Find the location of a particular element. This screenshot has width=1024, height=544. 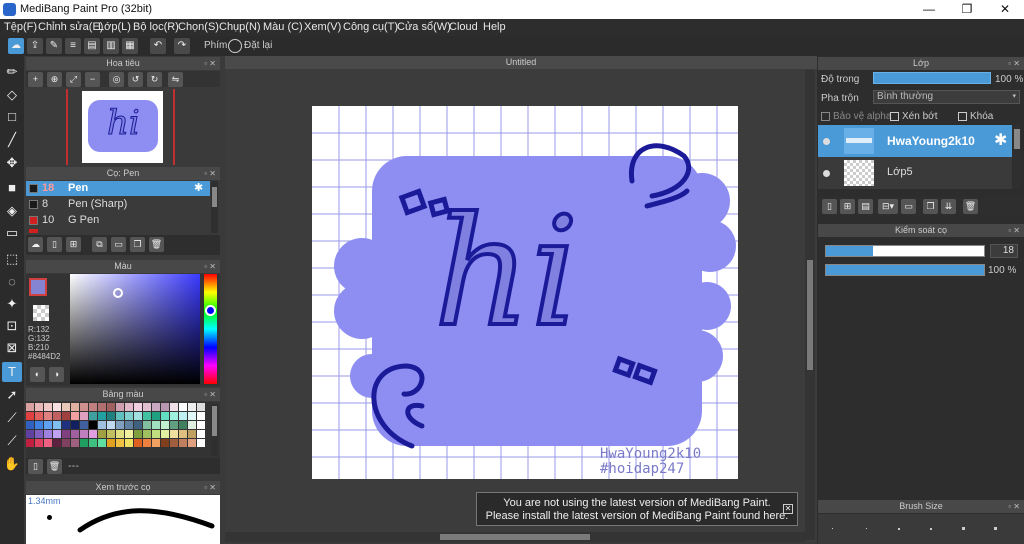

zoom-in-icon: + is located at coordinates (35, 79).